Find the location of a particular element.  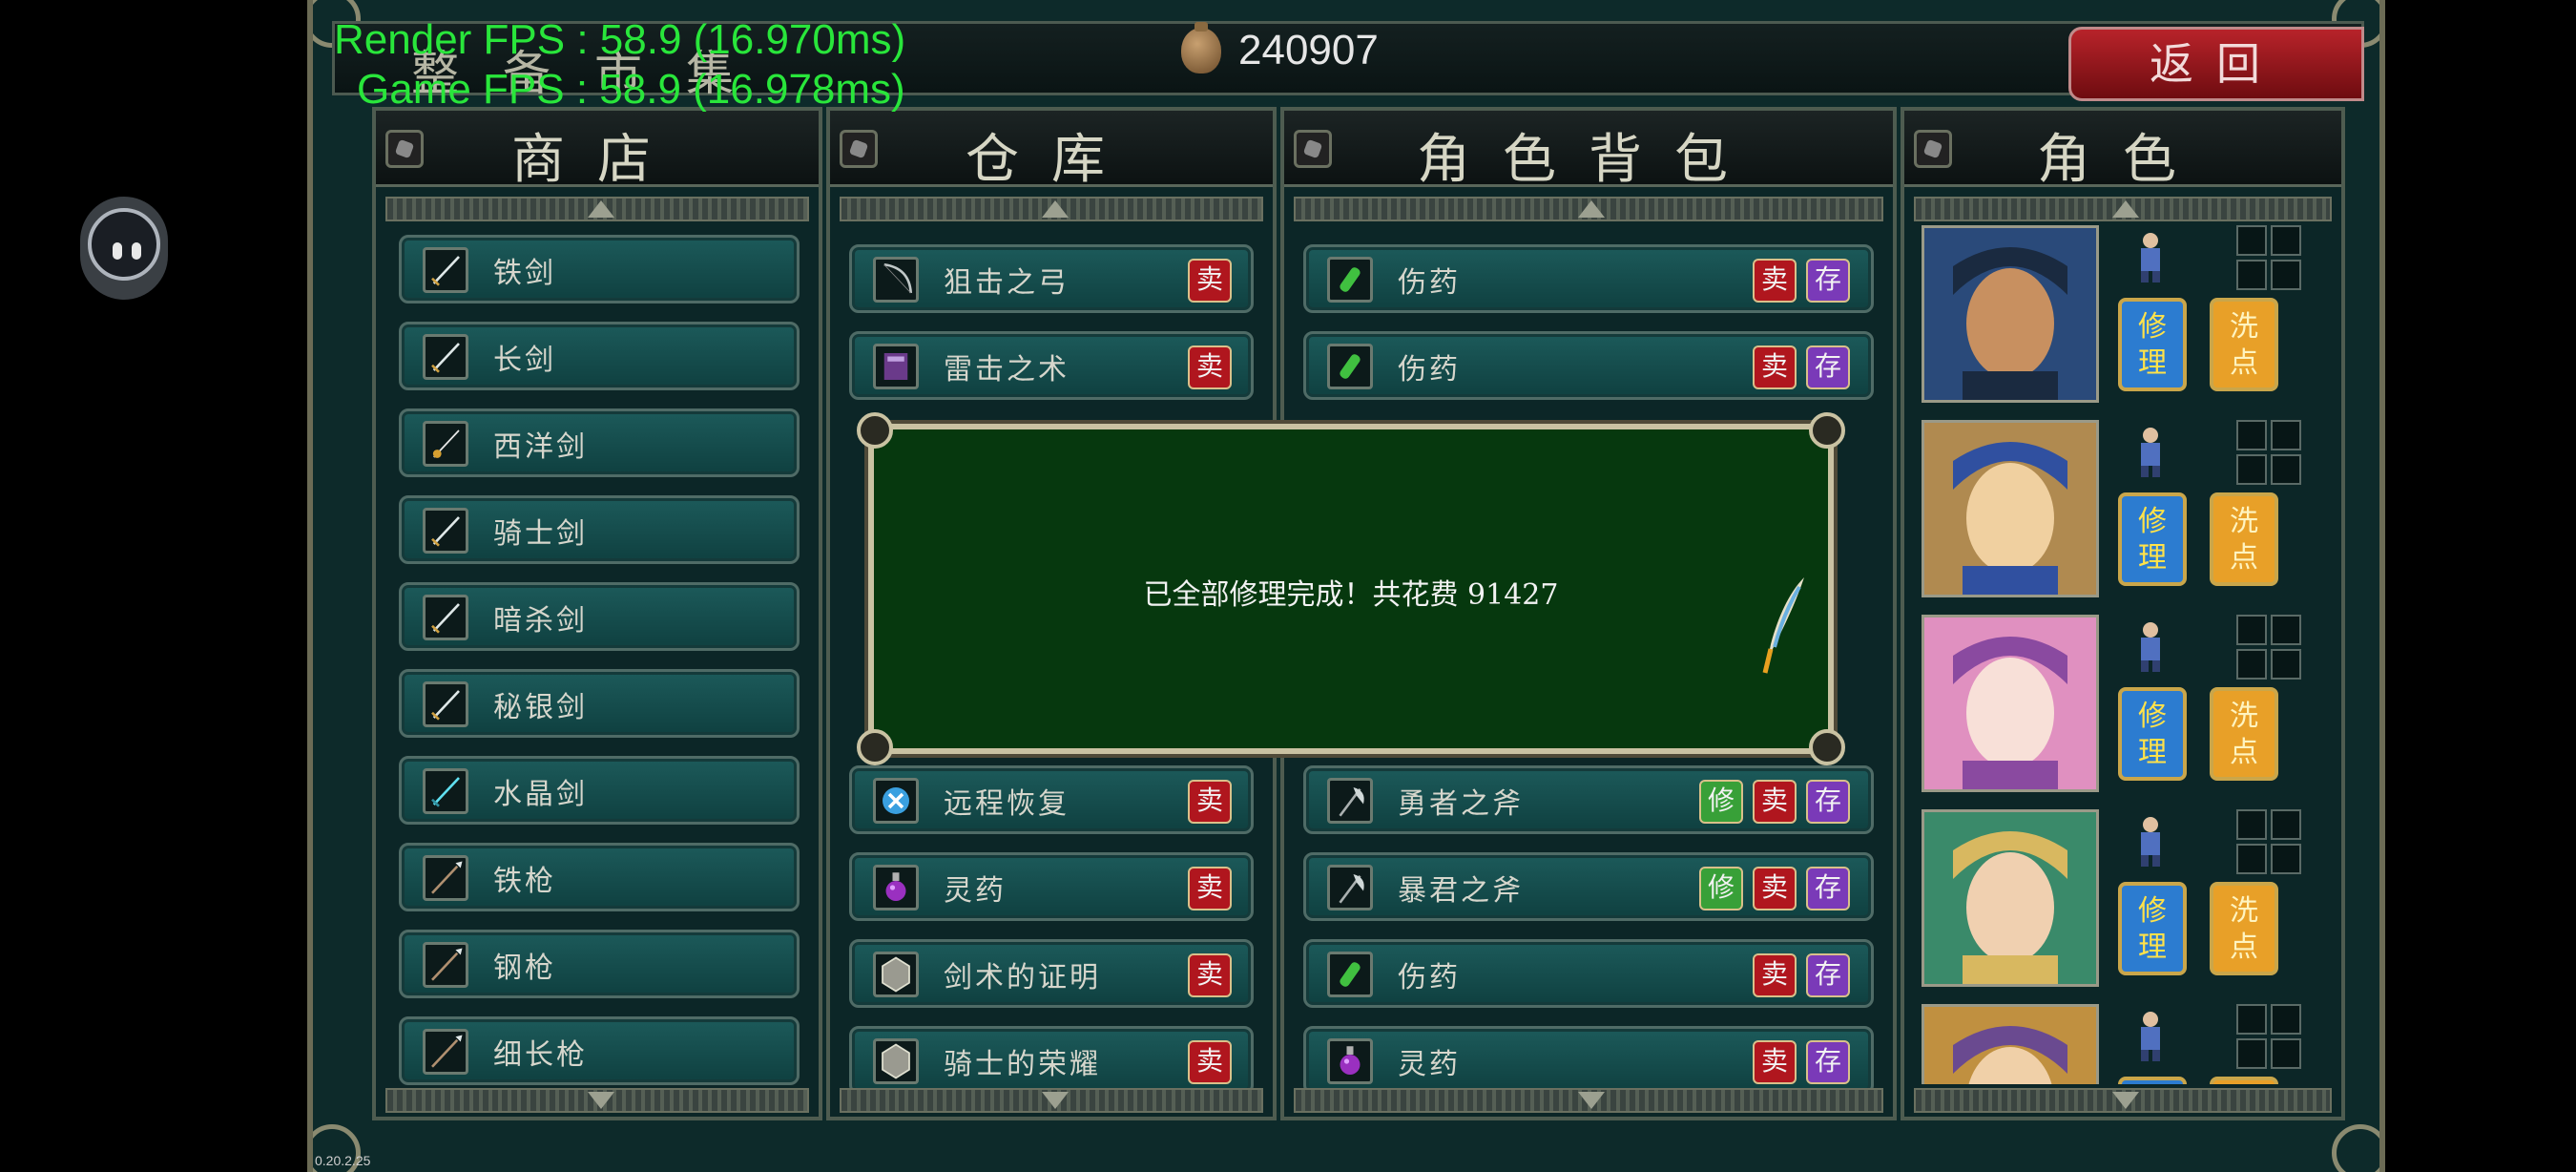

shop-item: 骑士剑 is located at coordinates (599, 529).